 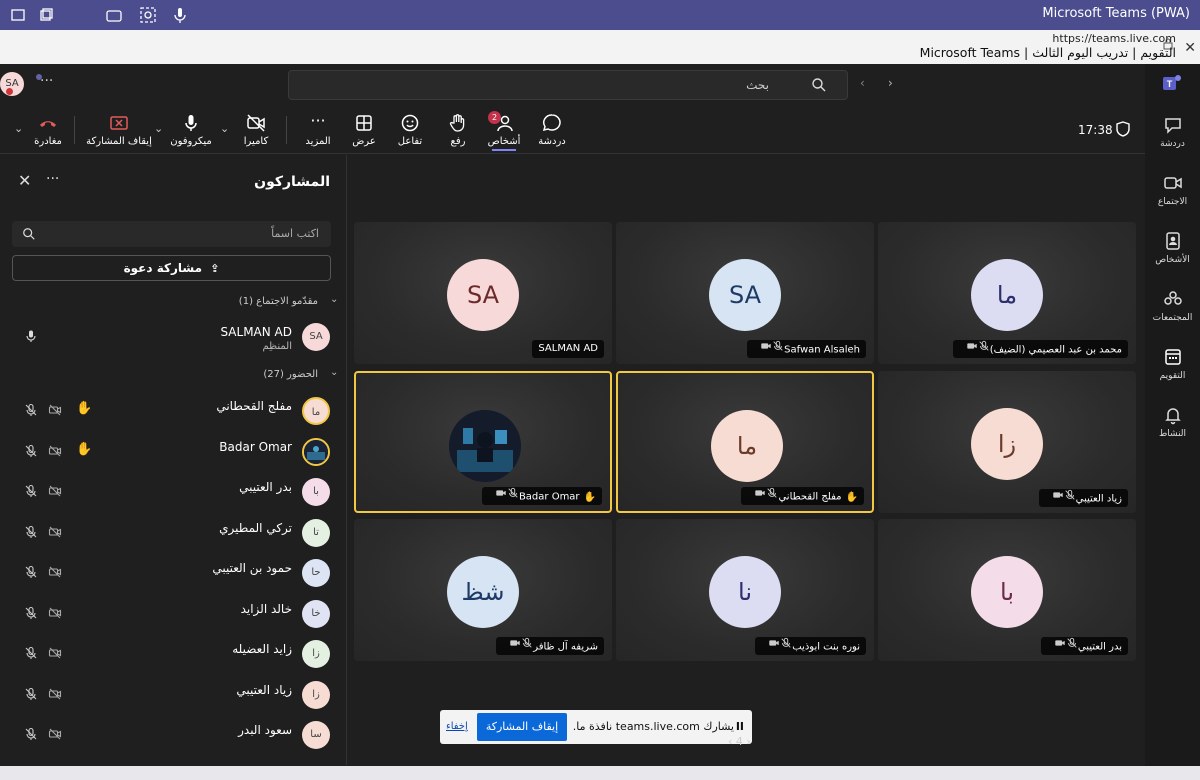 I want to click on next-page-icon: ›, so click(x=748, y=741).